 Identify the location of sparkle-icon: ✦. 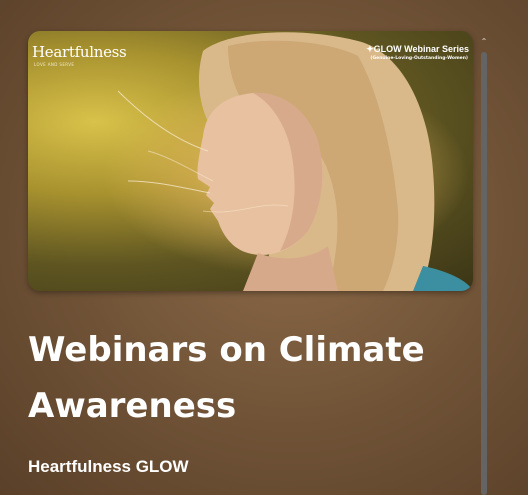
(370, 49).